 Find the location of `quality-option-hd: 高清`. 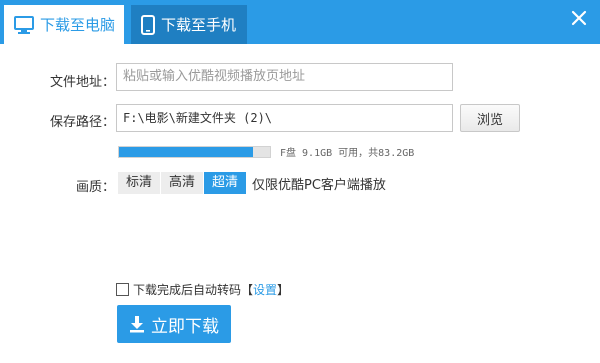

quality-option-hd: 高清 is located at coordinates (182, 183).